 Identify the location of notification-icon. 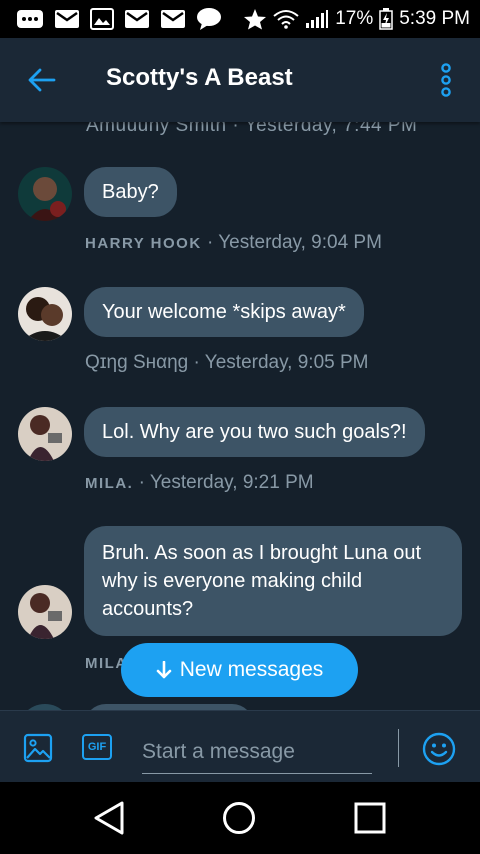
(30, 19).